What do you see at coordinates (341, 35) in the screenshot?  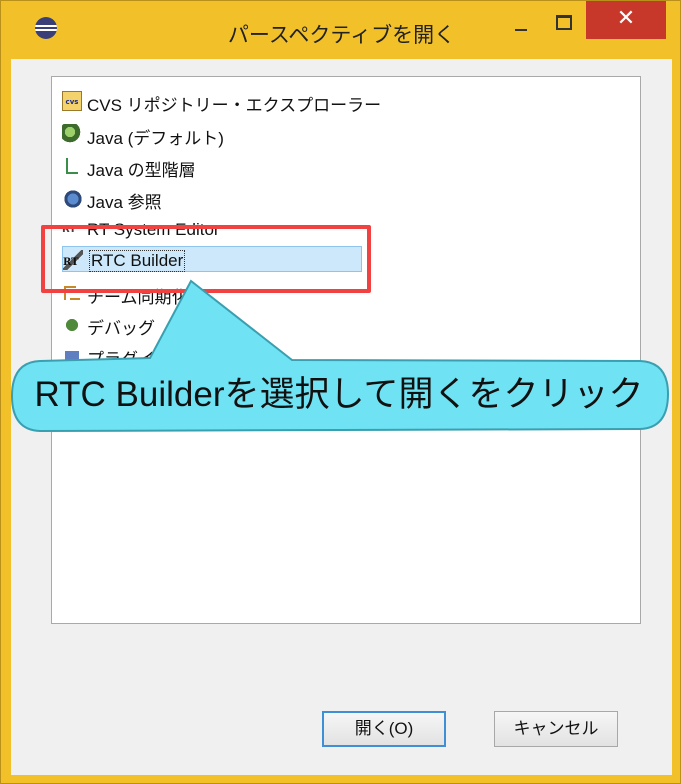 I see `window-title: パースペクティブを開く` at bounding box center [341, 35].